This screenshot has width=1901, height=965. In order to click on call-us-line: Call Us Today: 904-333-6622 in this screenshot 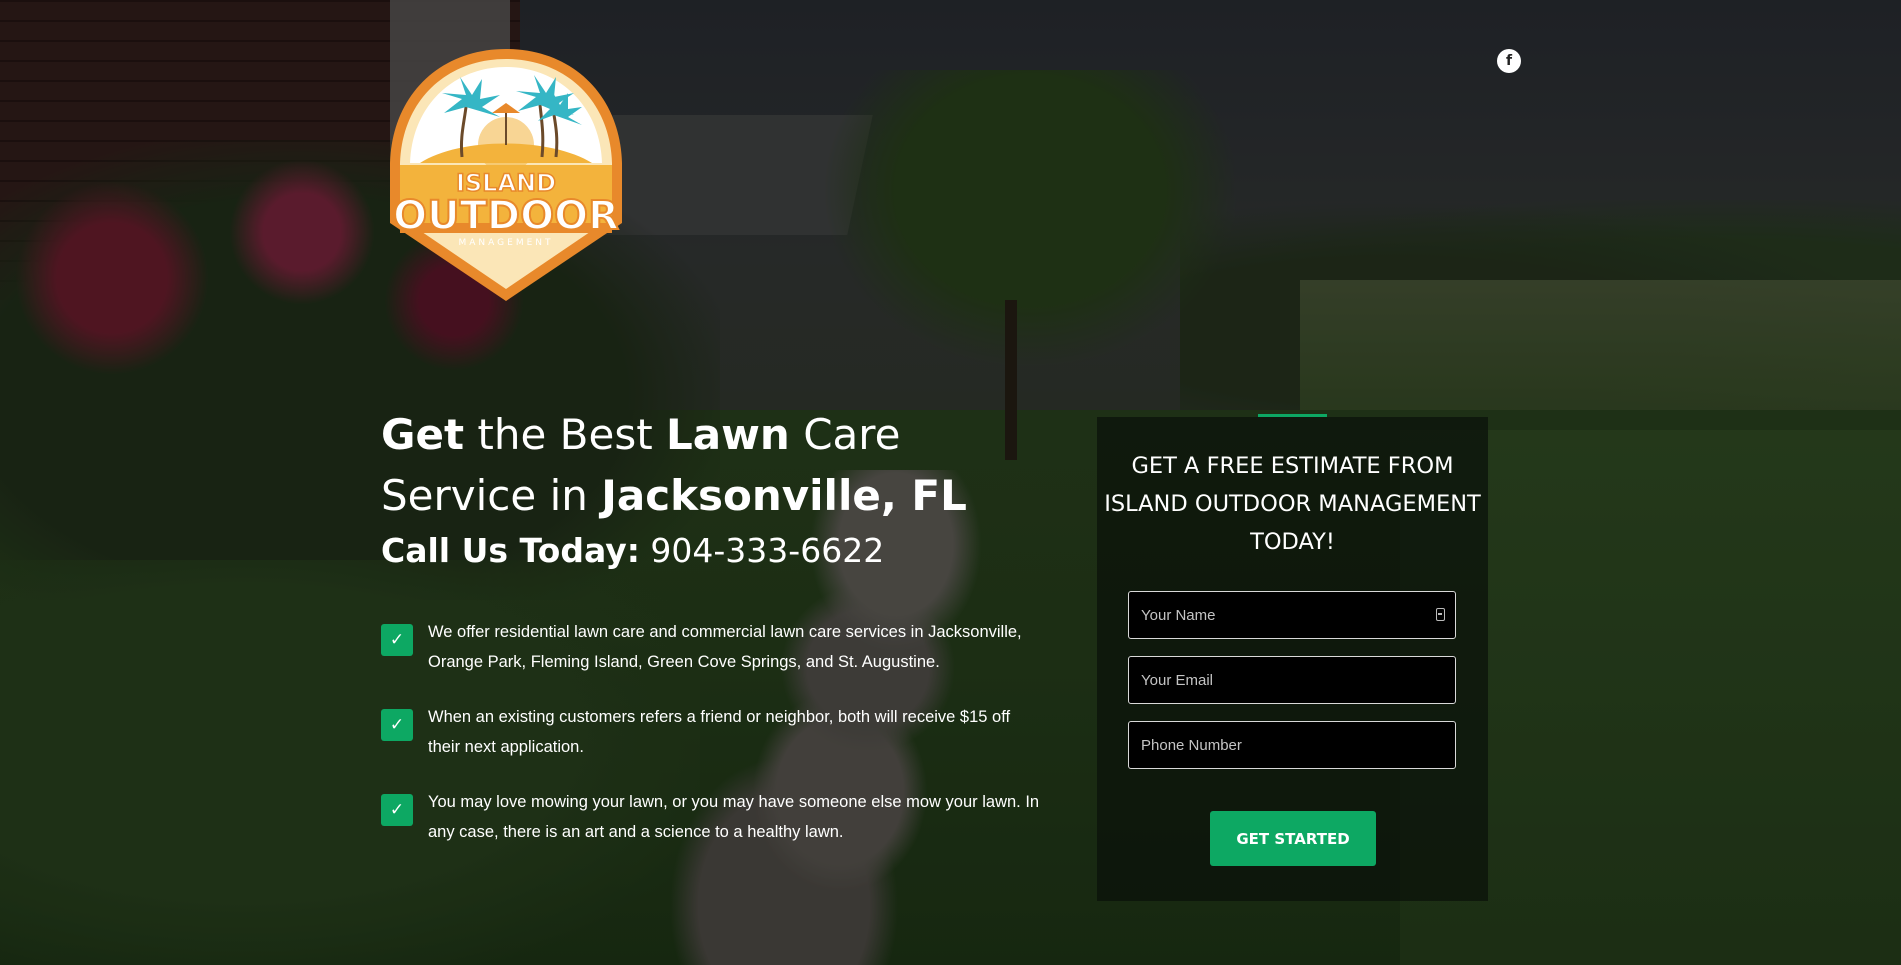, I will do `click(632, 551)`.